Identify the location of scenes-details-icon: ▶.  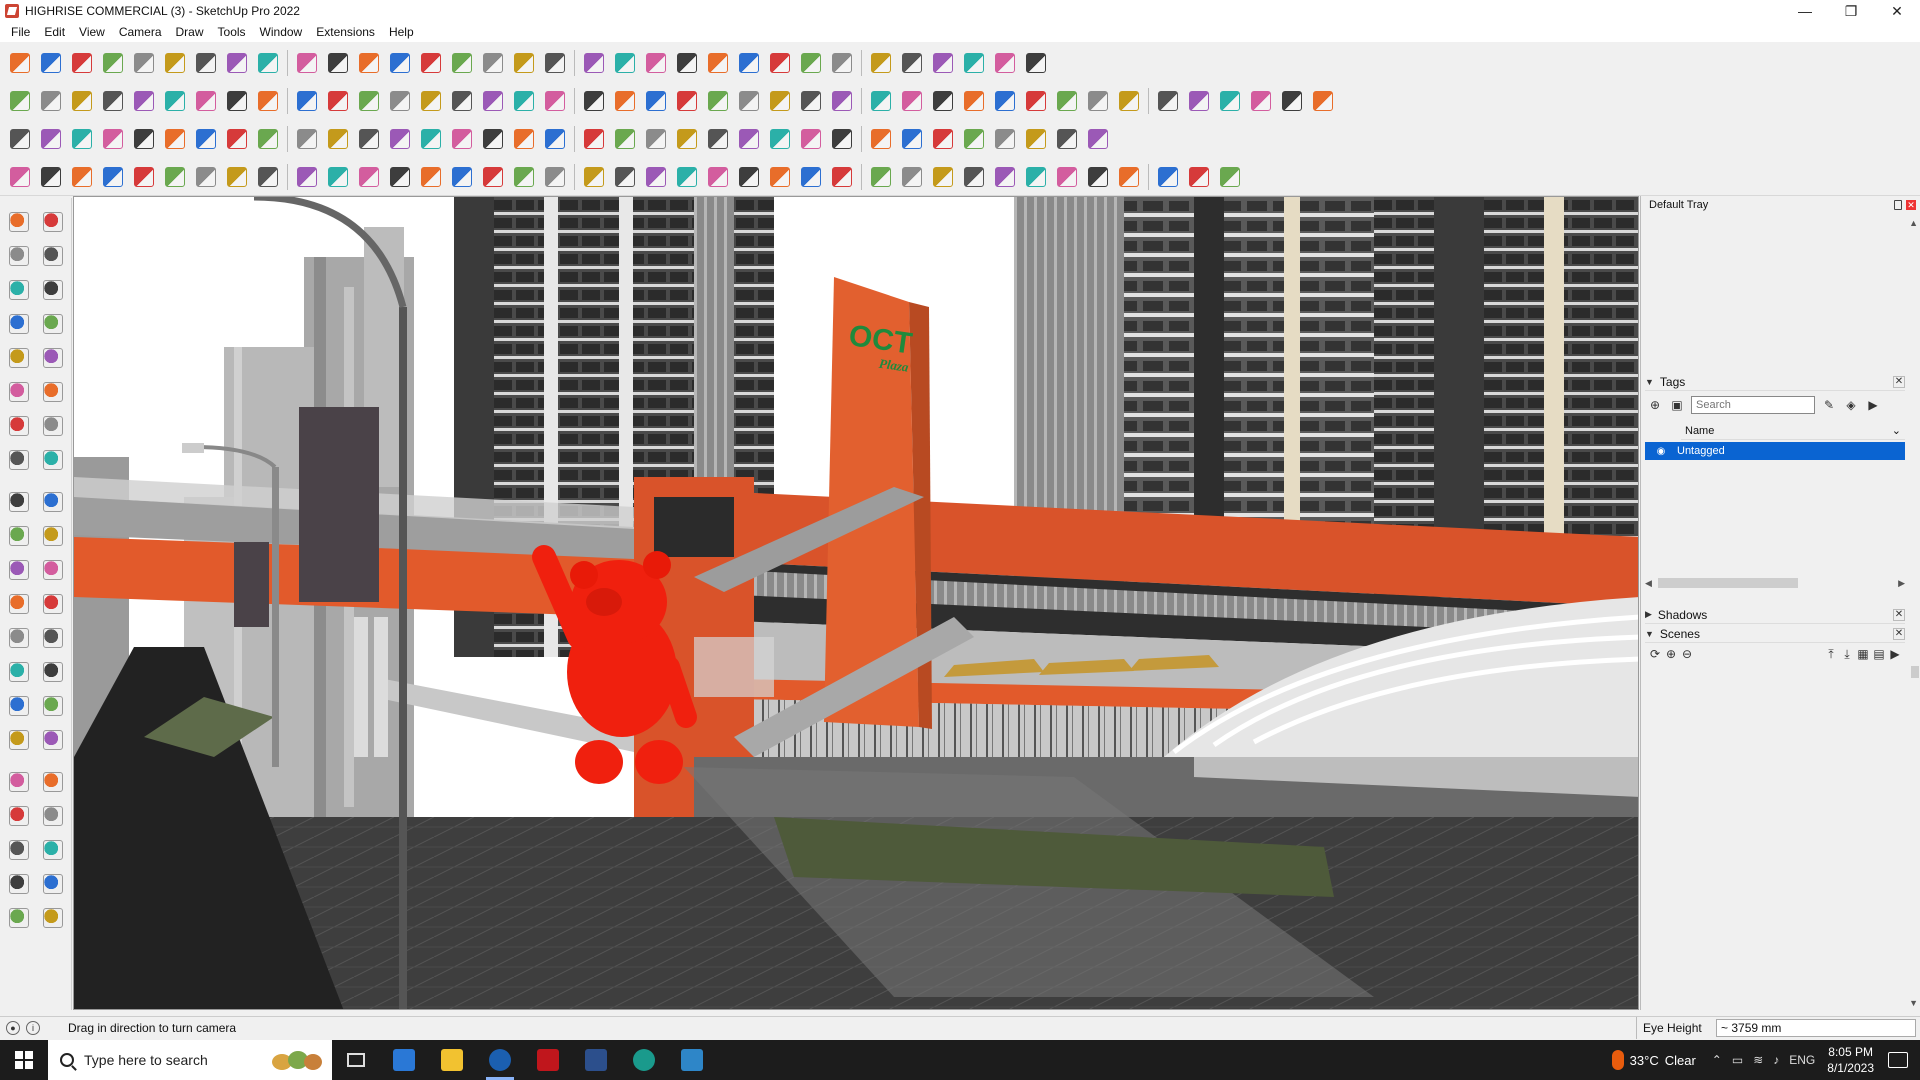
(1895, 654).